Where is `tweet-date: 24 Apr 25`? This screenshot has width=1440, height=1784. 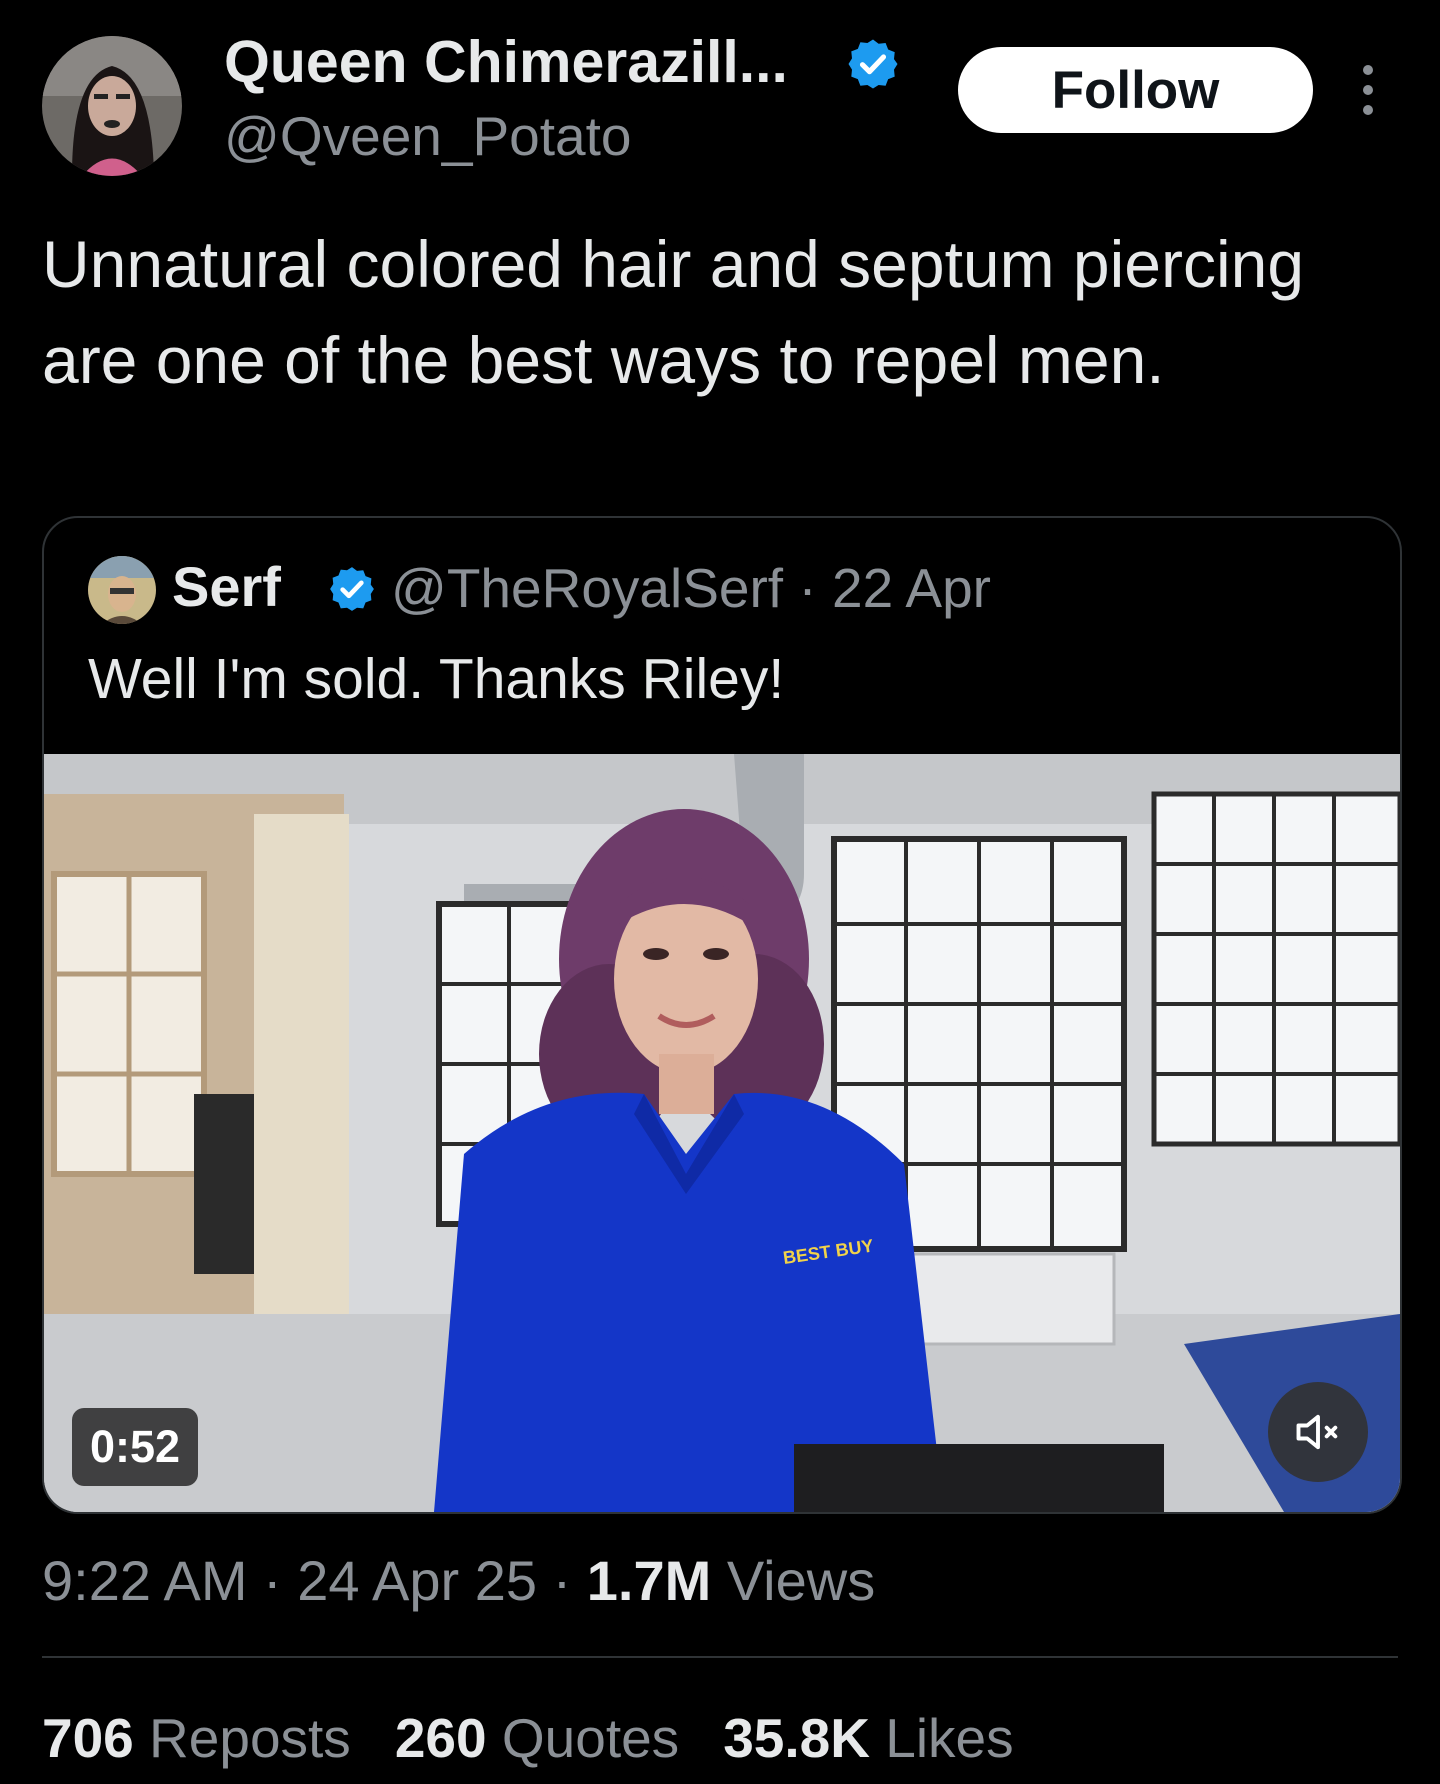 tweet-date: 24 Apr 25 is located at coordinates (417, 1580).